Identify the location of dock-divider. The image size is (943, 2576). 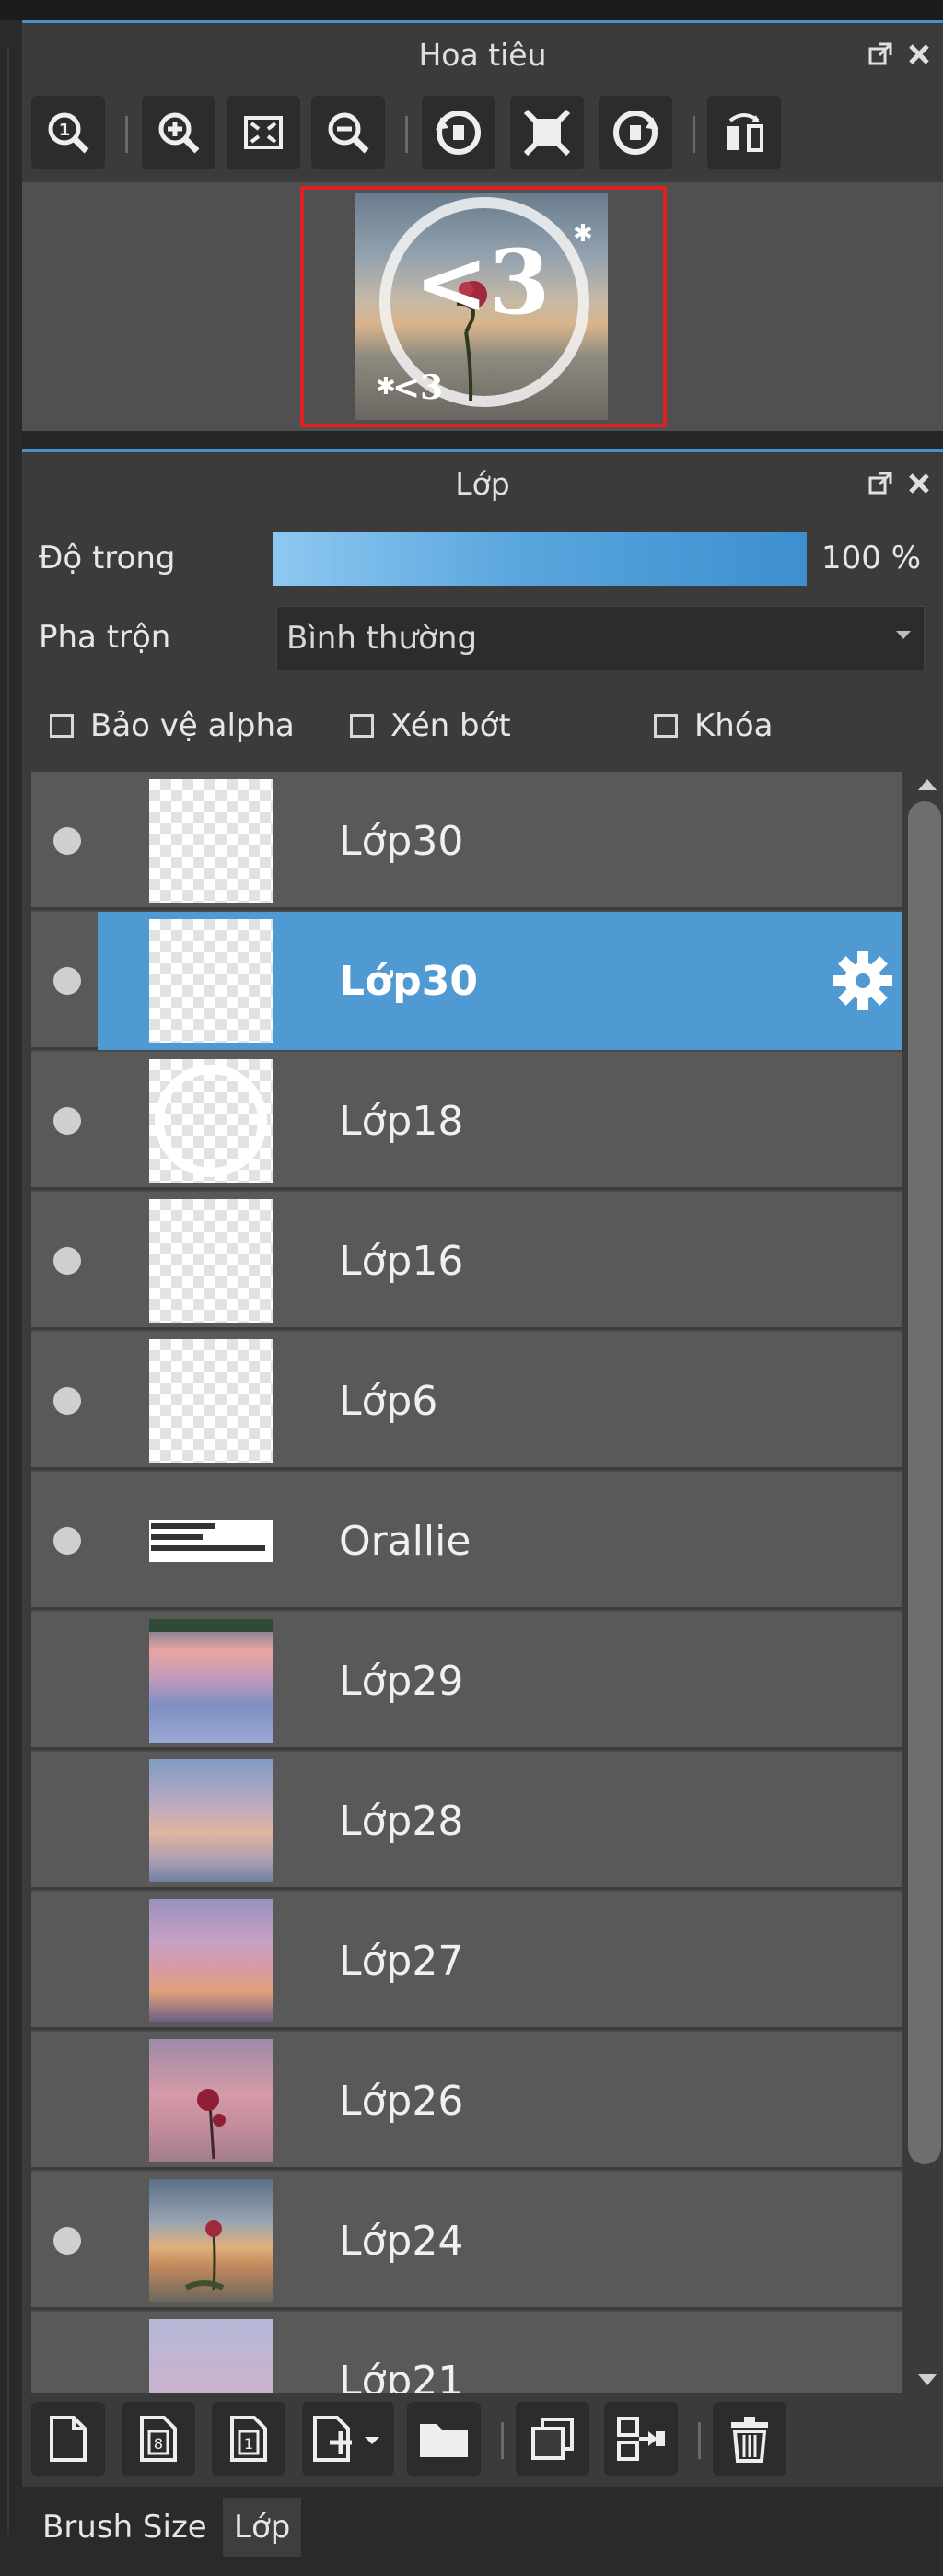
(8, 1291).